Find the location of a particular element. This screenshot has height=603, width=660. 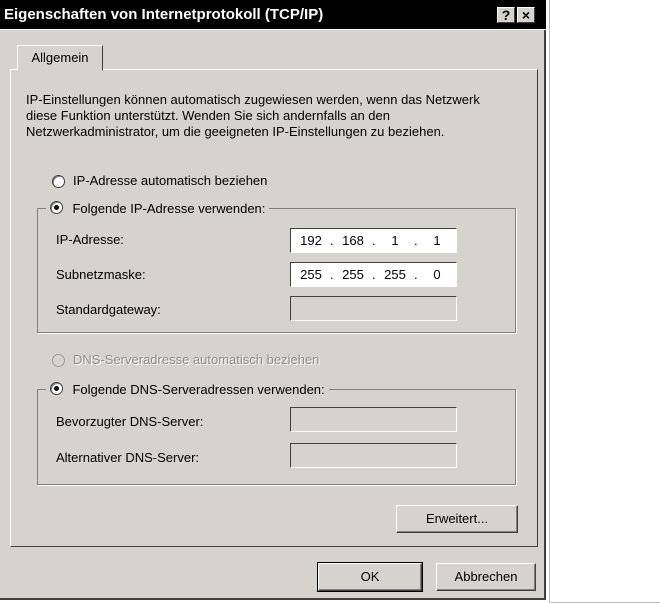

dns-manual-option: Folgende DNS-Serveradressen verwenden: is located at coordinates (187, 390).